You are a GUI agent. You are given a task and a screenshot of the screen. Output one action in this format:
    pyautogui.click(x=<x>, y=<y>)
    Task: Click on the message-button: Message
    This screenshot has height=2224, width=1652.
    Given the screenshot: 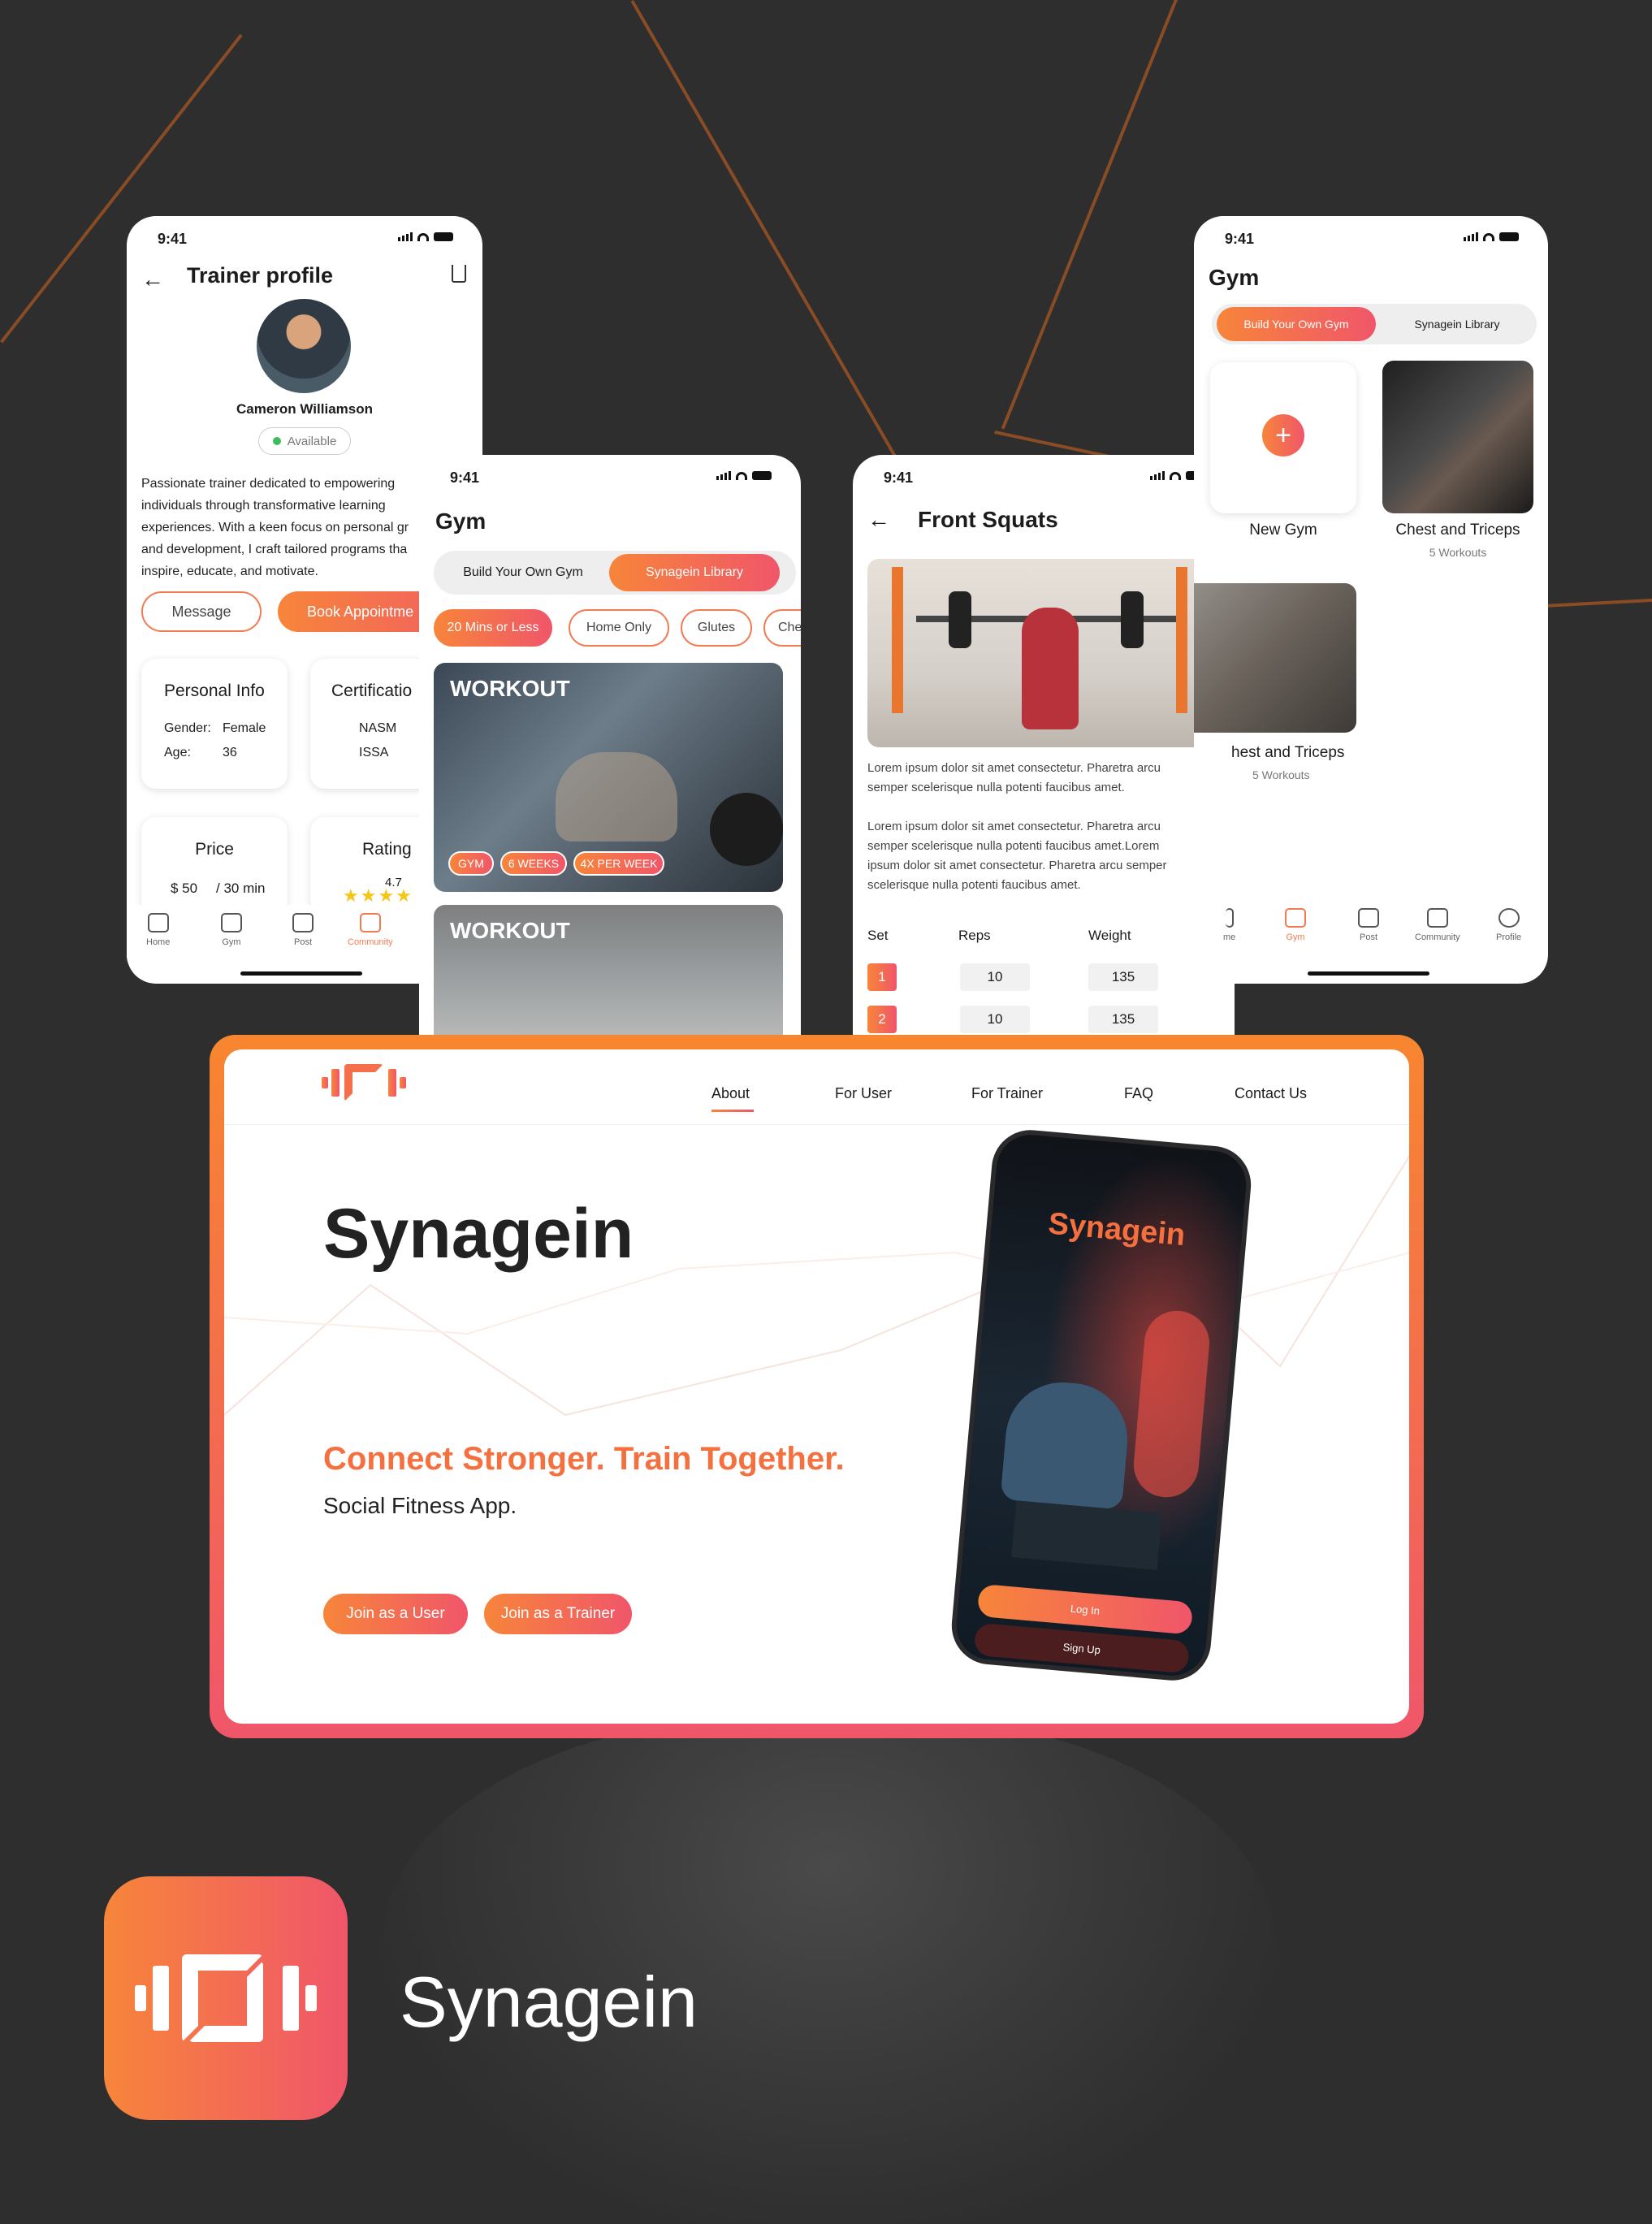 What is the action you would take?
    pyautogui.click(x=201, y=611)
    